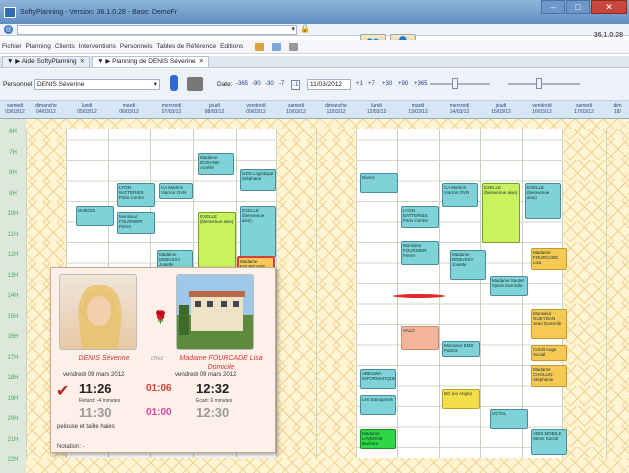 Image resolution: width=629 pixels, height=473 pixels. I want to click on tools-icon, so click(294, 46).